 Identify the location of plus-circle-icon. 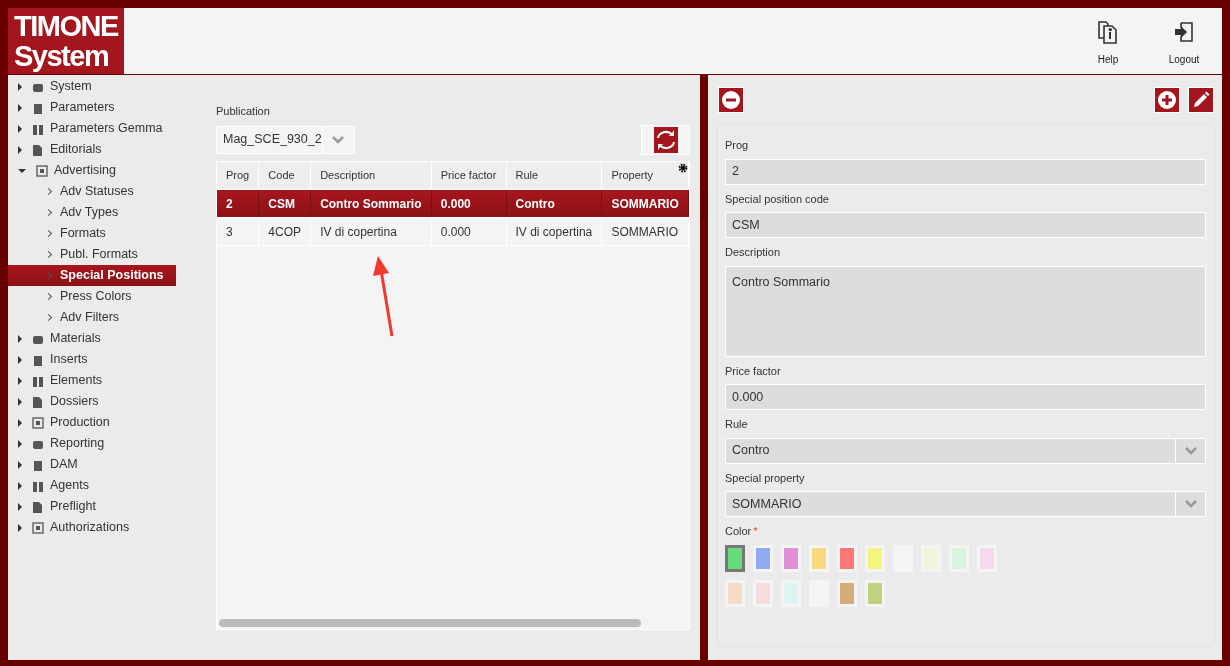
(1167, 100).